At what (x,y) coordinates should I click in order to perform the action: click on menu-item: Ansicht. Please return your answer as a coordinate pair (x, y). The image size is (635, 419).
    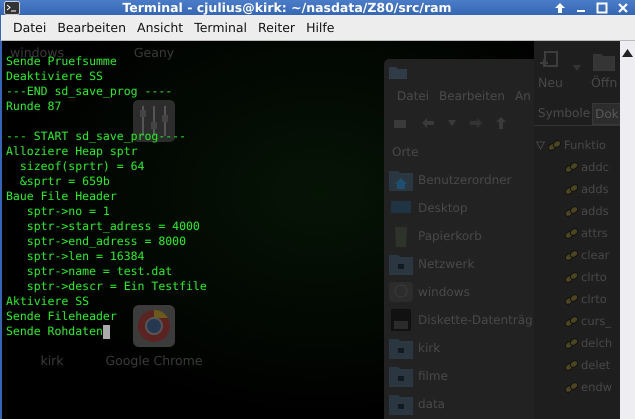
    Looking at the image, I should click on (160, 27).